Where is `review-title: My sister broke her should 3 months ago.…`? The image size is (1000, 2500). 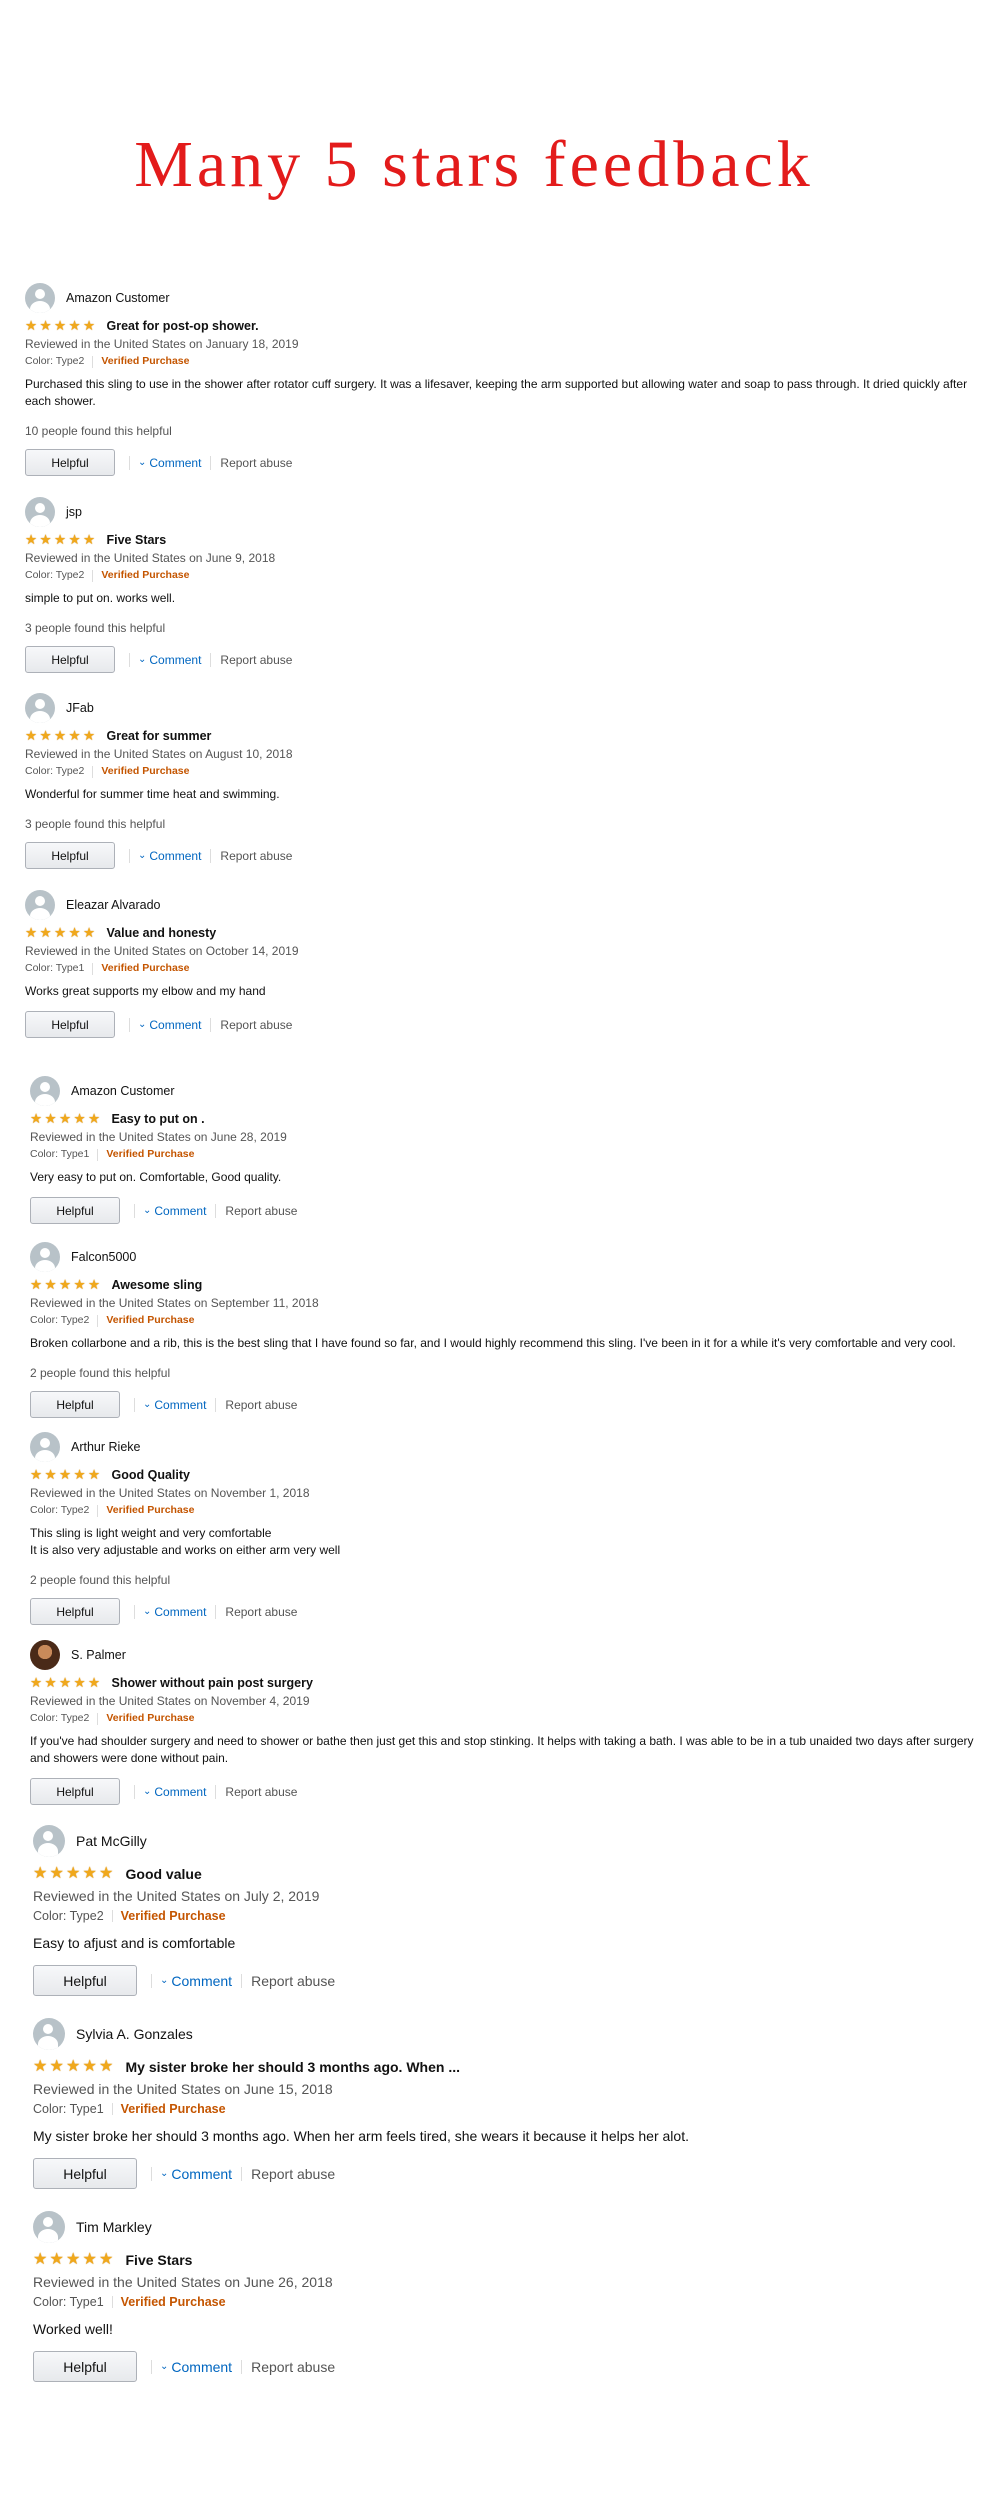 review-title: My sister broke her should 3 months ago.… is located at coordinates (293, 2067).